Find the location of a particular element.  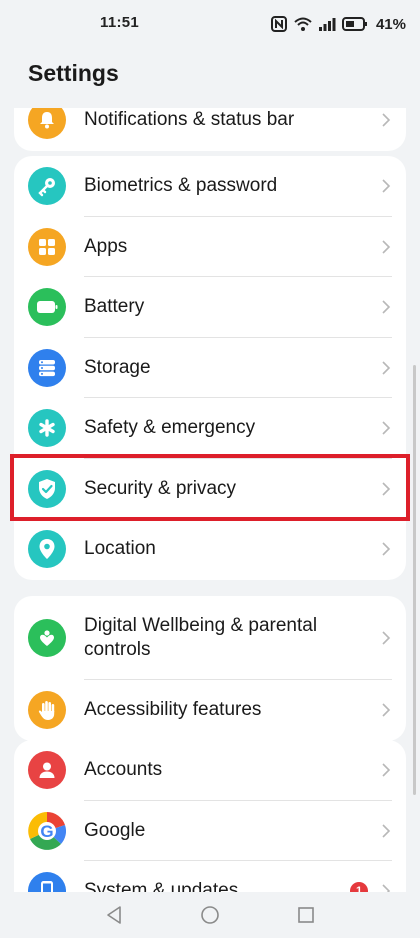

status-time: 11:51 is located at coordinates (120, 22).